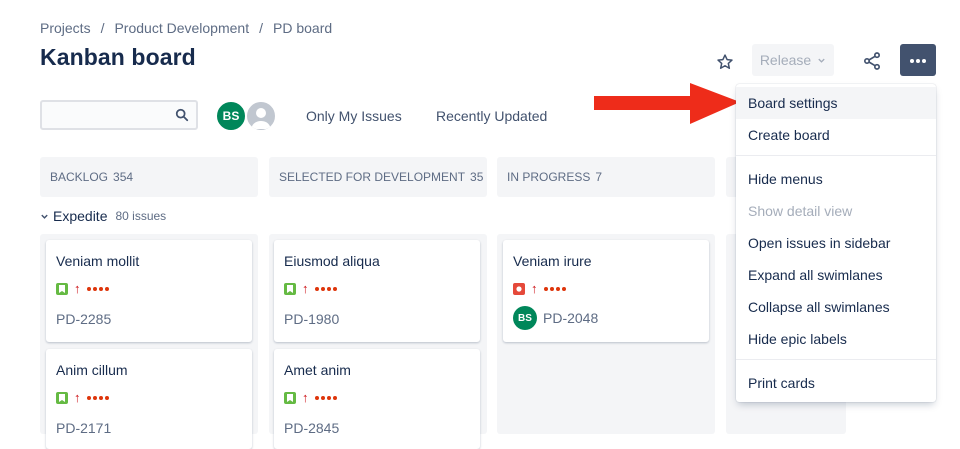  Describe the element at coordinates (549, 177) in the screenshot. I see `column-title: IN PROGRESS` at that location.